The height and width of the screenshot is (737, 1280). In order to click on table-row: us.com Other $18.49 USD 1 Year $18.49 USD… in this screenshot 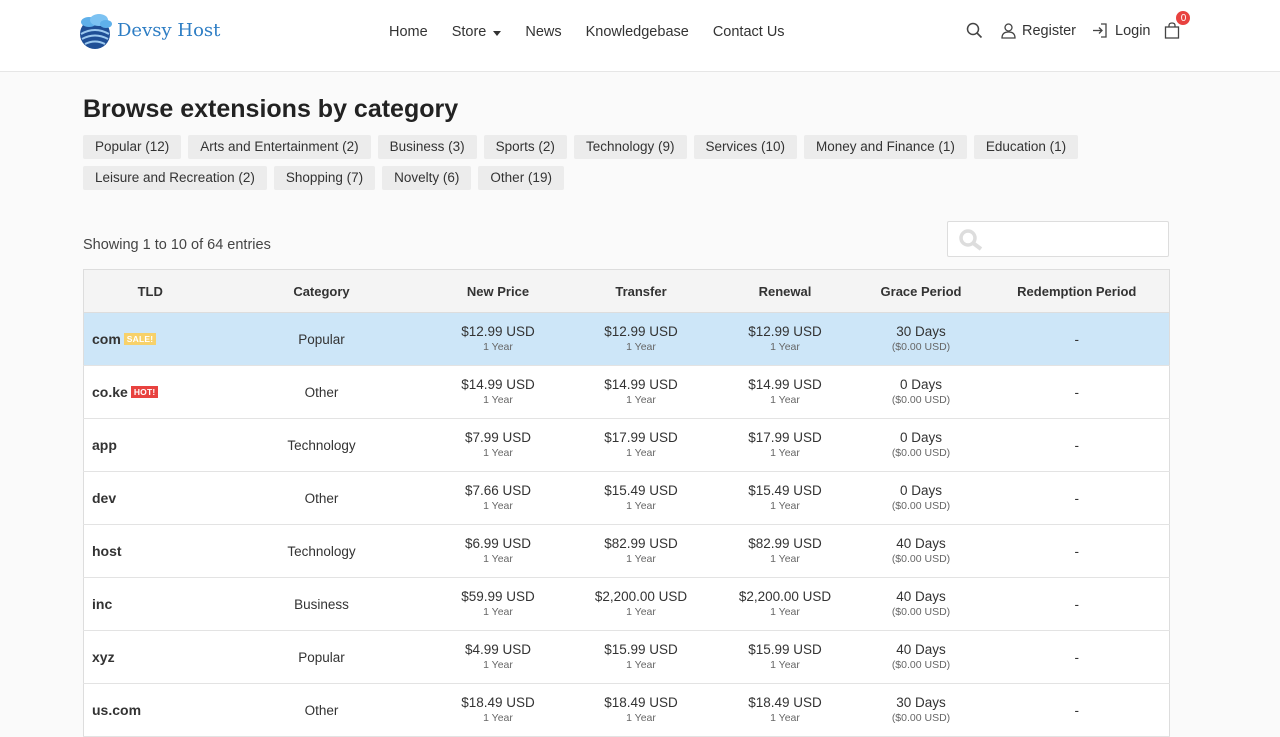, I will do `click(626, 710)`.